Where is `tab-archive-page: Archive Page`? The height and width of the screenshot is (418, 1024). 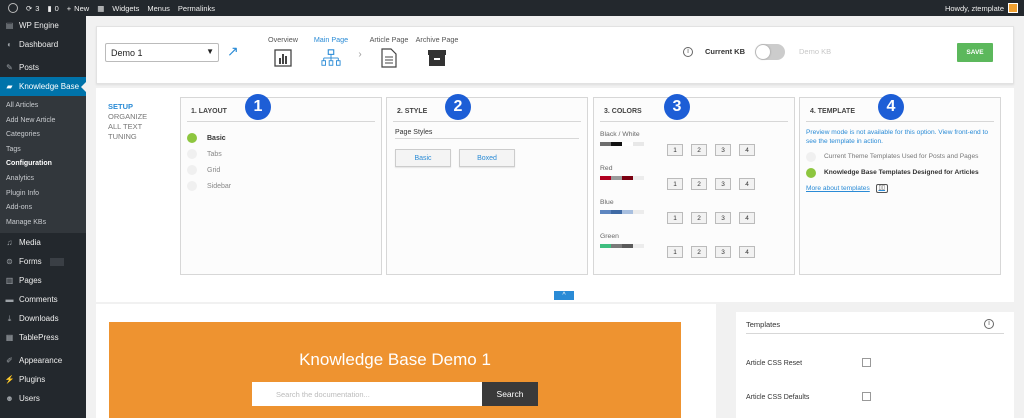 tab-archive-page: Archive Page is located at coordinates (437, 52).